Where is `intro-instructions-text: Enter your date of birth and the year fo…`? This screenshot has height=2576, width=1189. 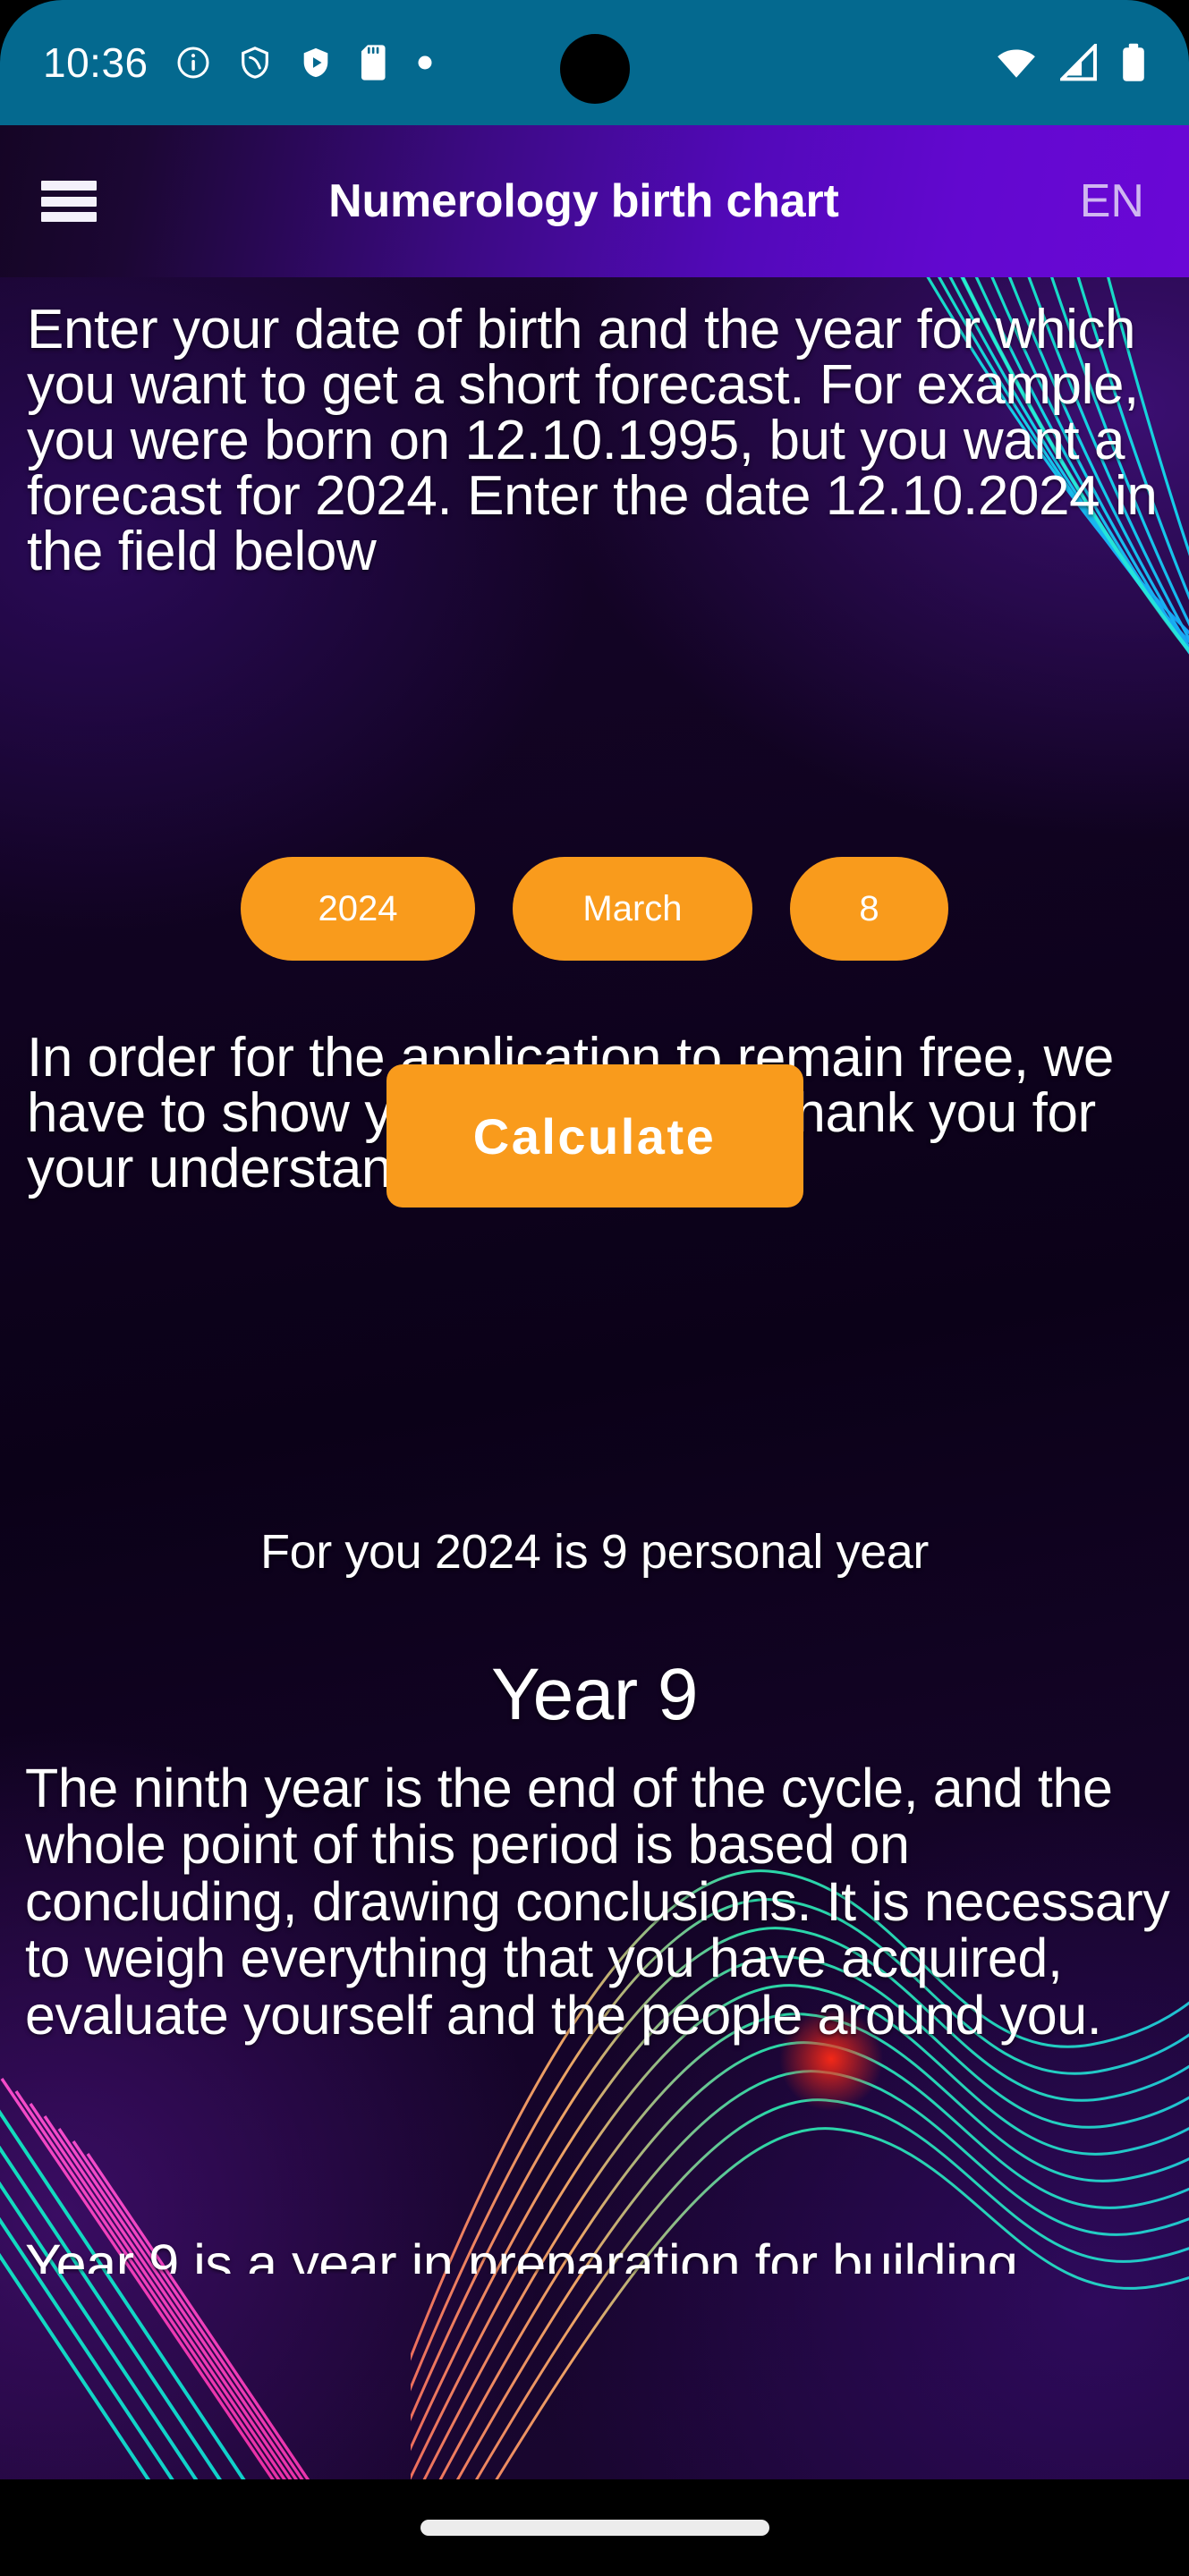 intro-instructions-text: Enter your date of birth and the year fo… is located at coordinates (592, 440).